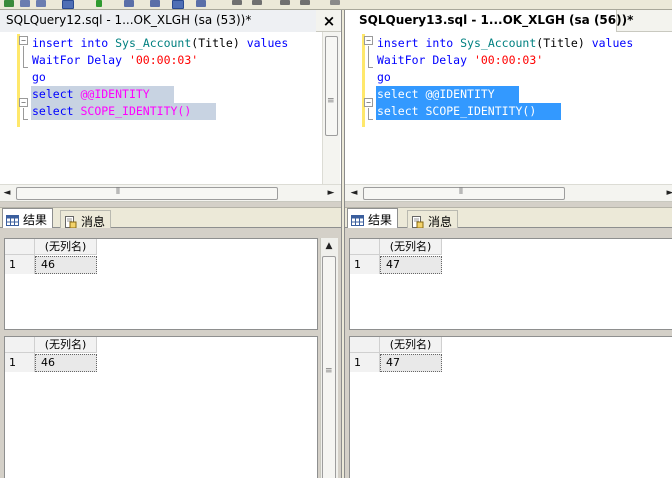 This screenshot has width=672, height=478. I want to click on right-document-tabbar: SQLQuery13.sql - 1...OK_XLGH (sa (56))*, so click(508, 21).